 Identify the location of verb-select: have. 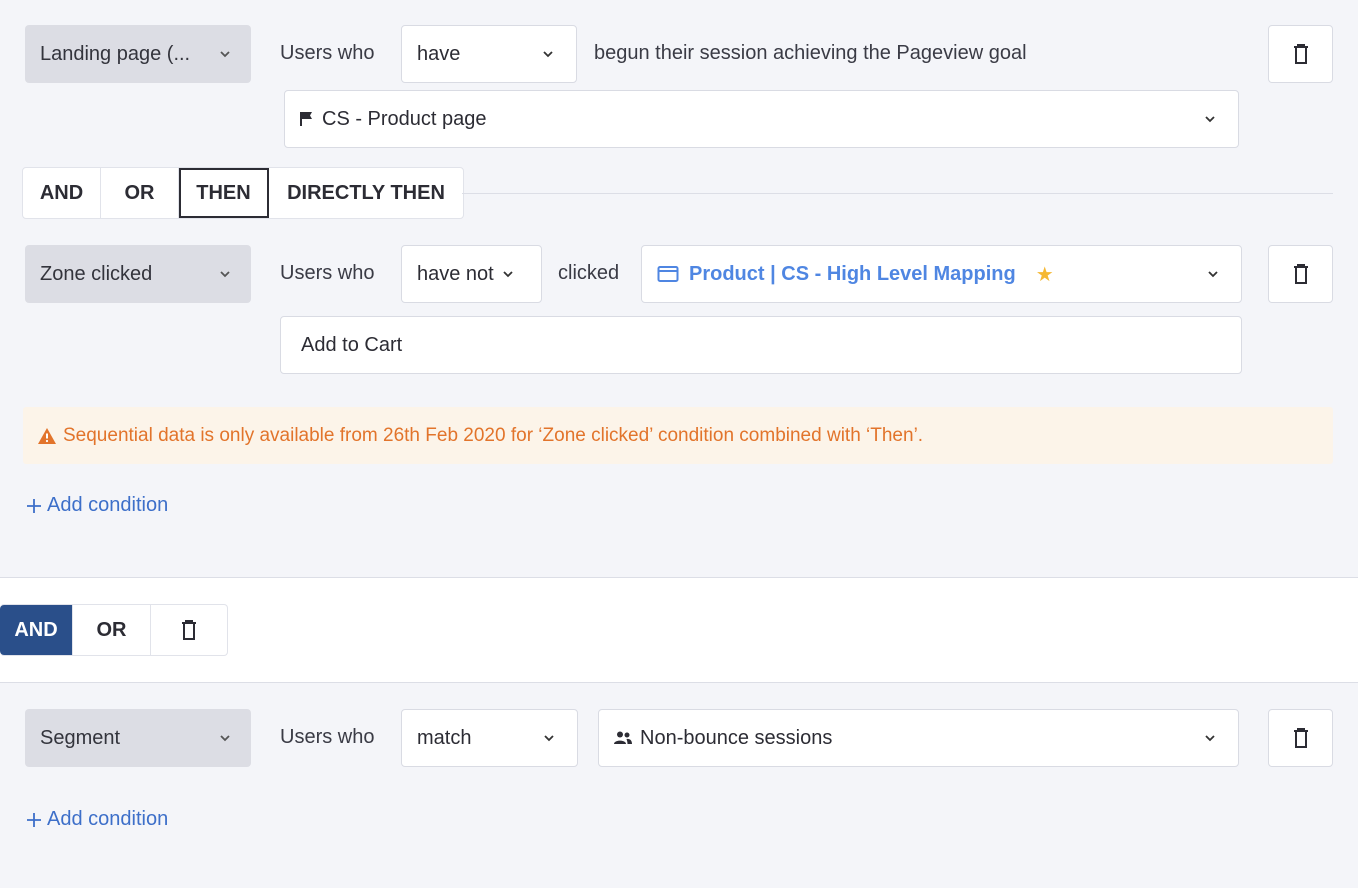
(489, 54).